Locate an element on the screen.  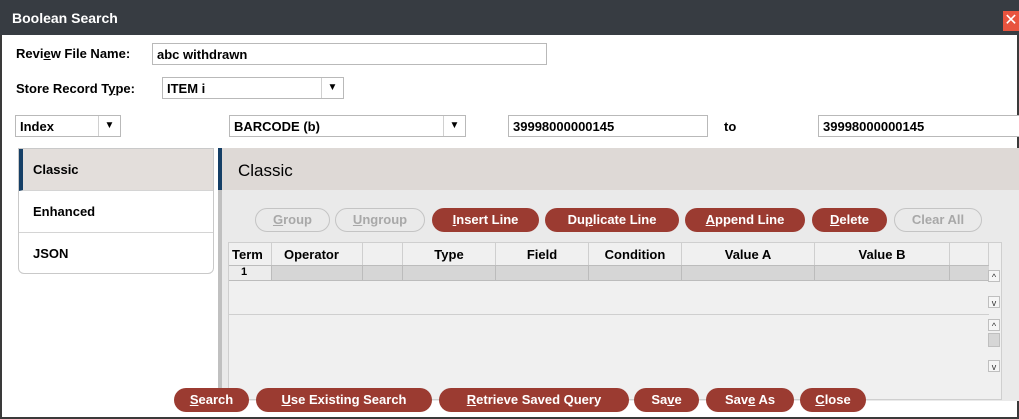
review-file-name-label: Review File Name: is located at coordinates (73, 53).